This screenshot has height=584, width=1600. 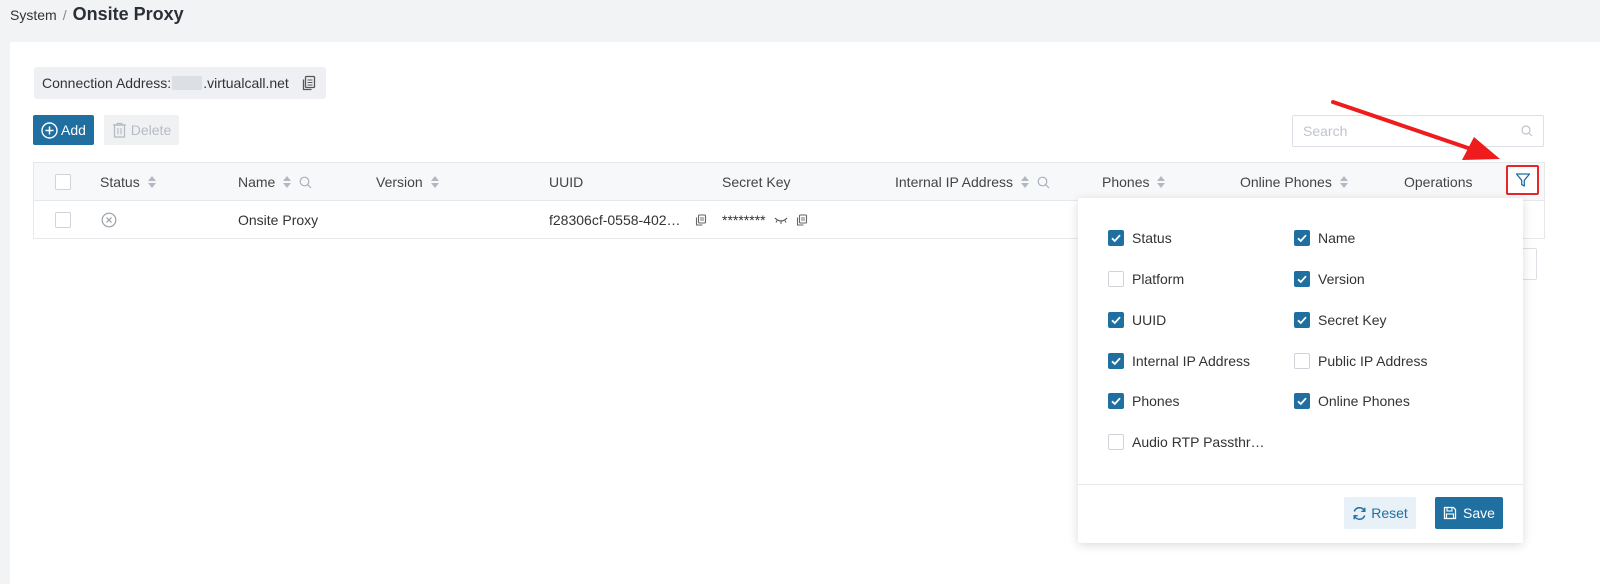 I want to click on select-all-checkbox-cell, so click(x=63, y=182).